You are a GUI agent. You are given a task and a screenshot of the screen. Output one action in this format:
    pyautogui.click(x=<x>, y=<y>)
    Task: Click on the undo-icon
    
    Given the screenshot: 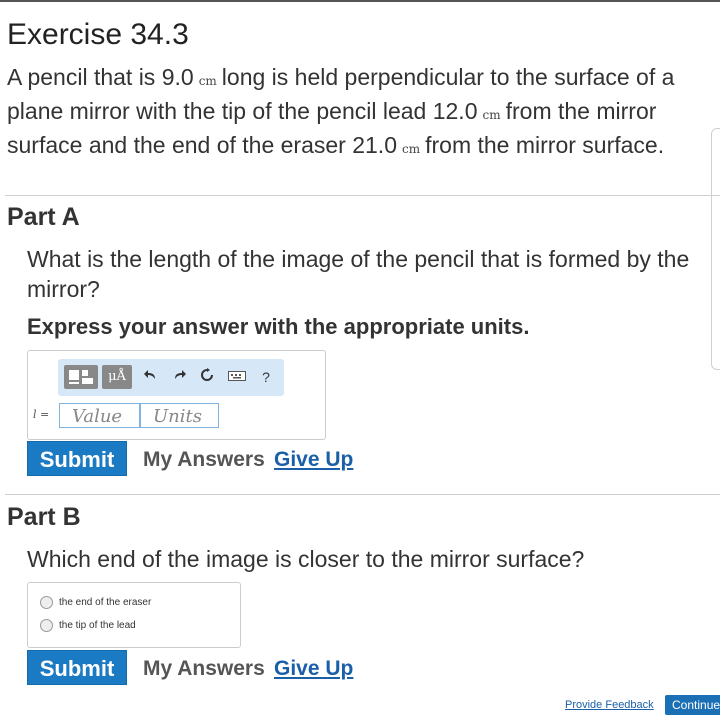 What is the action you would take?
    pyautogui.click(x=151, y=377)
    